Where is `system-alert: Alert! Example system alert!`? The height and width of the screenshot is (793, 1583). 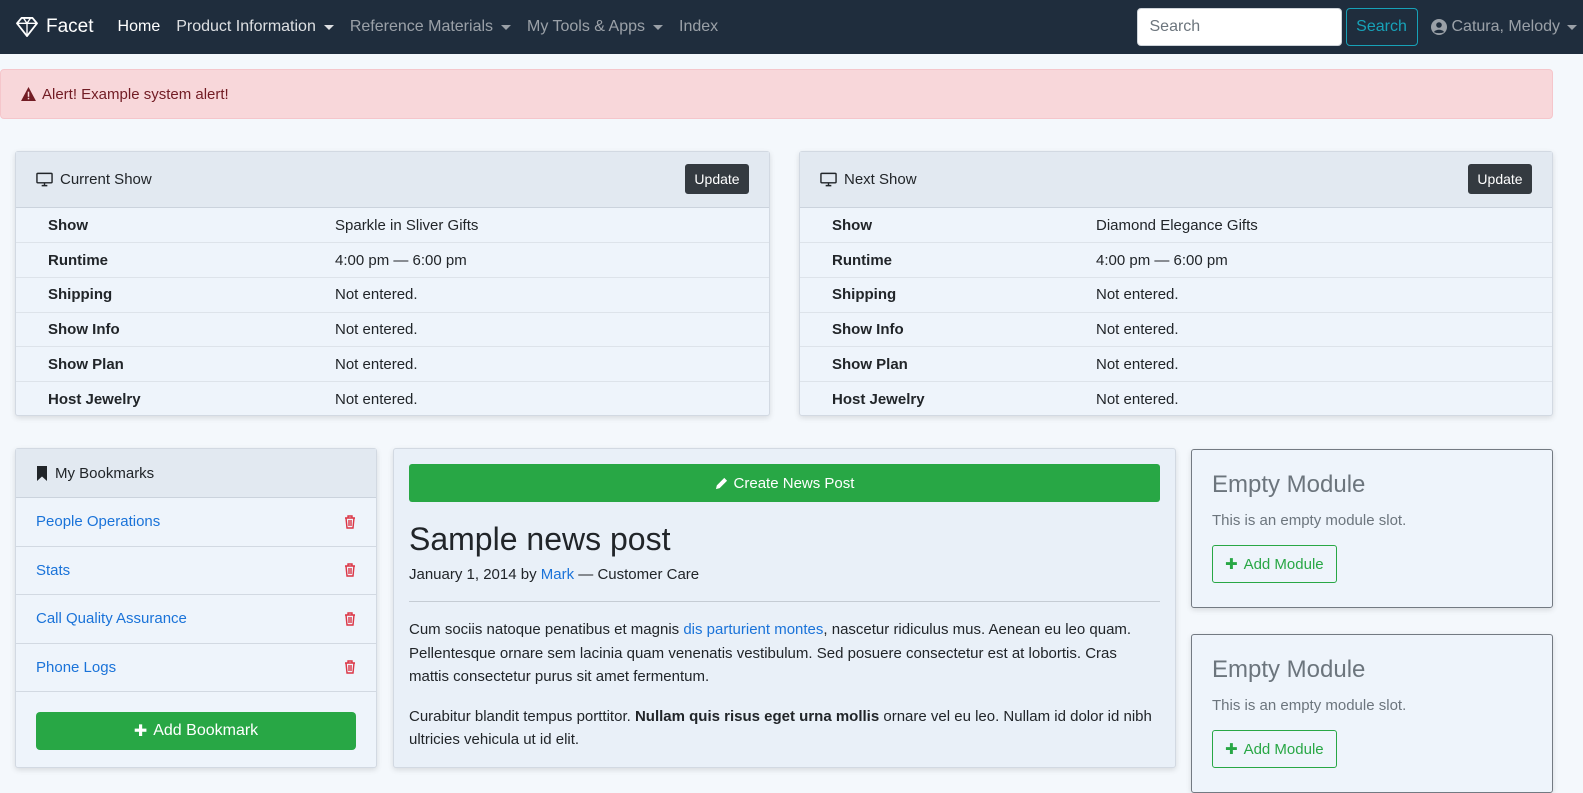
system-alert: Alert! Example system alert! is located at coordinates (776, 94).